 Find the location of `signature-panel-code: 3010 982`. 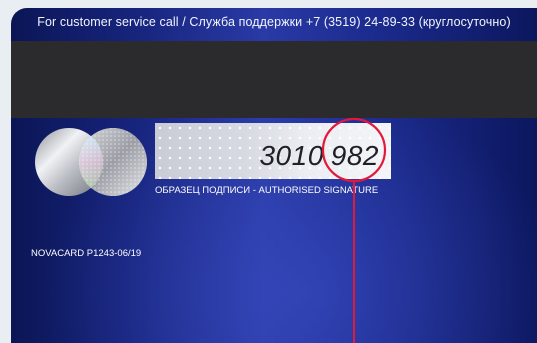

signature-panel-code: 3010 982 is located at coordinates (319, 156).